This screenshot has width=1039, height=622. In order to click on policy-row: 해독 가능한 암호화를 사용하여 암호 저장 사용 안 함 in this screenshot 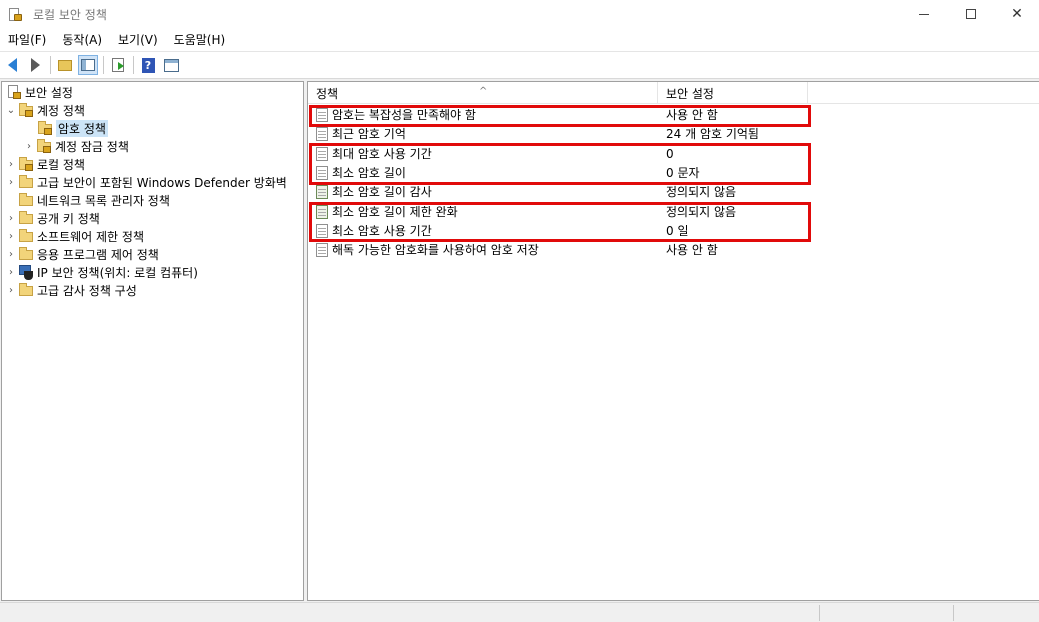, I will do `click(673, 250)`.